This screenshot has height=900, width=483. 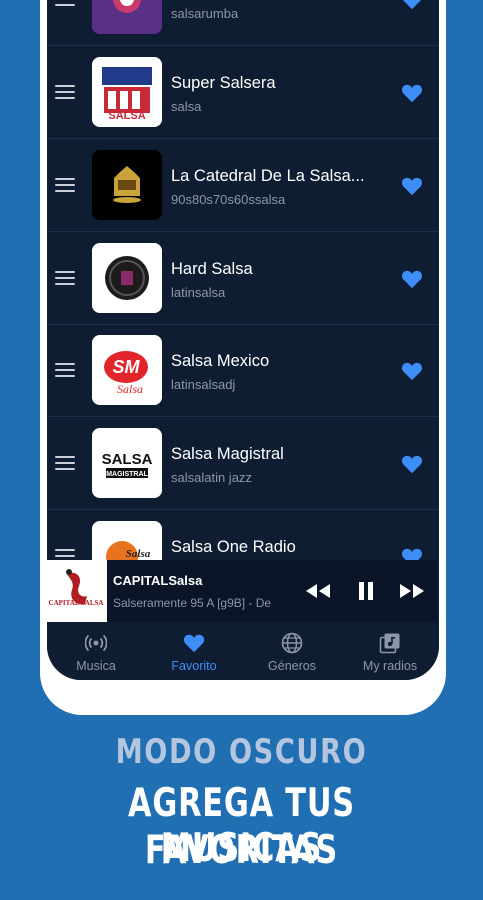 I want to click on music-library-icon, so click(x=389, y=643).